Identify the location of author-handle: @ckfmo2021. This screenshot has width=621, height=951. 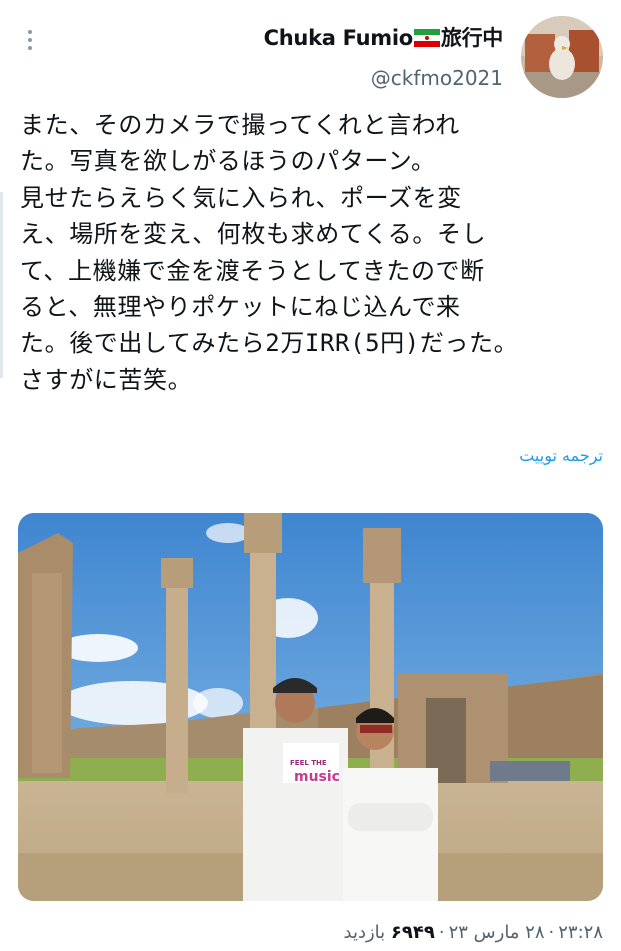
(437, 78).